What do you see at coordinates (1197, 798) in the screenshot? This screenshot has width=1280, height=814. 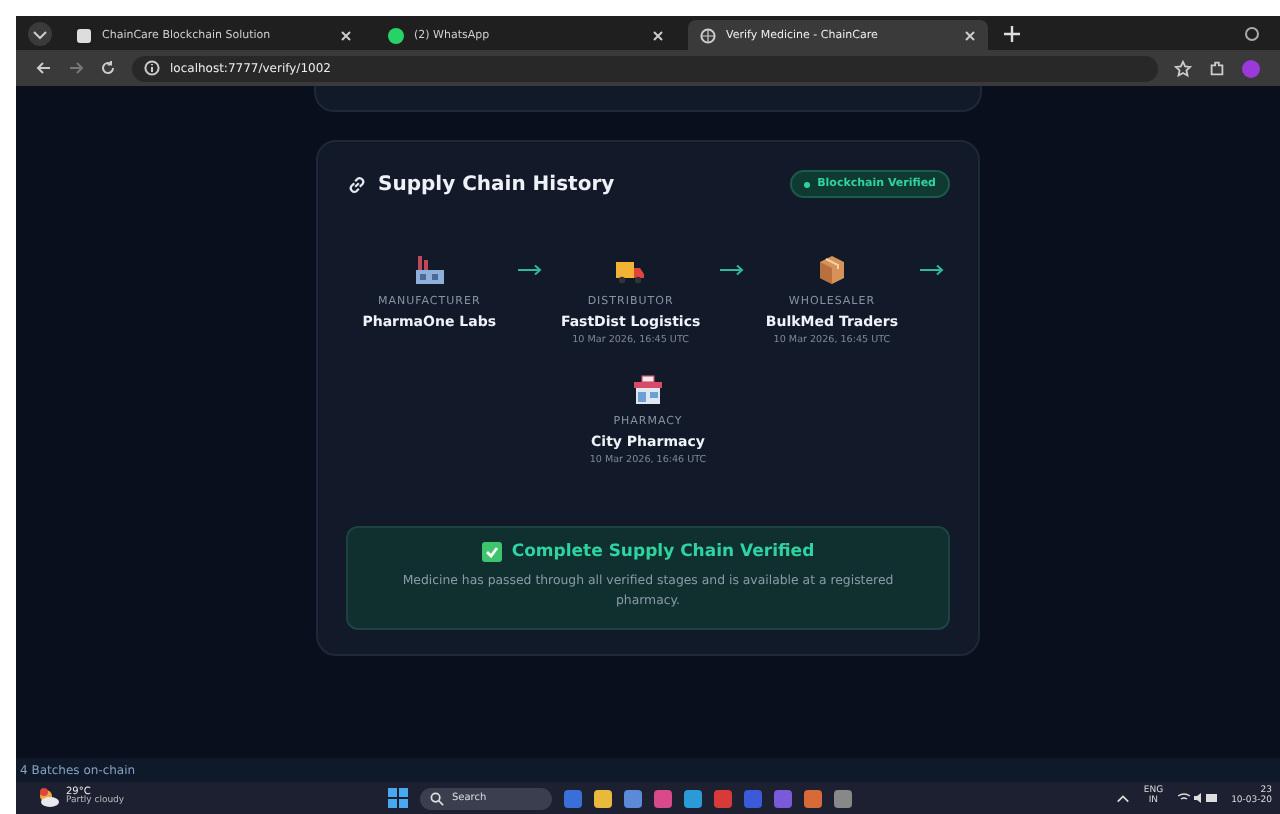 I see `system-tray-icons` at bounding box center [1197, 798].